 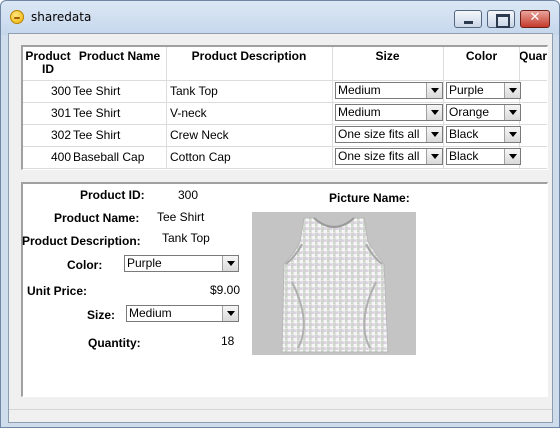 What do you see at coordinates (57, 291) in the screenshot?
I see `unit-price-label: Unit Price:` at bounding box center [57, 291].